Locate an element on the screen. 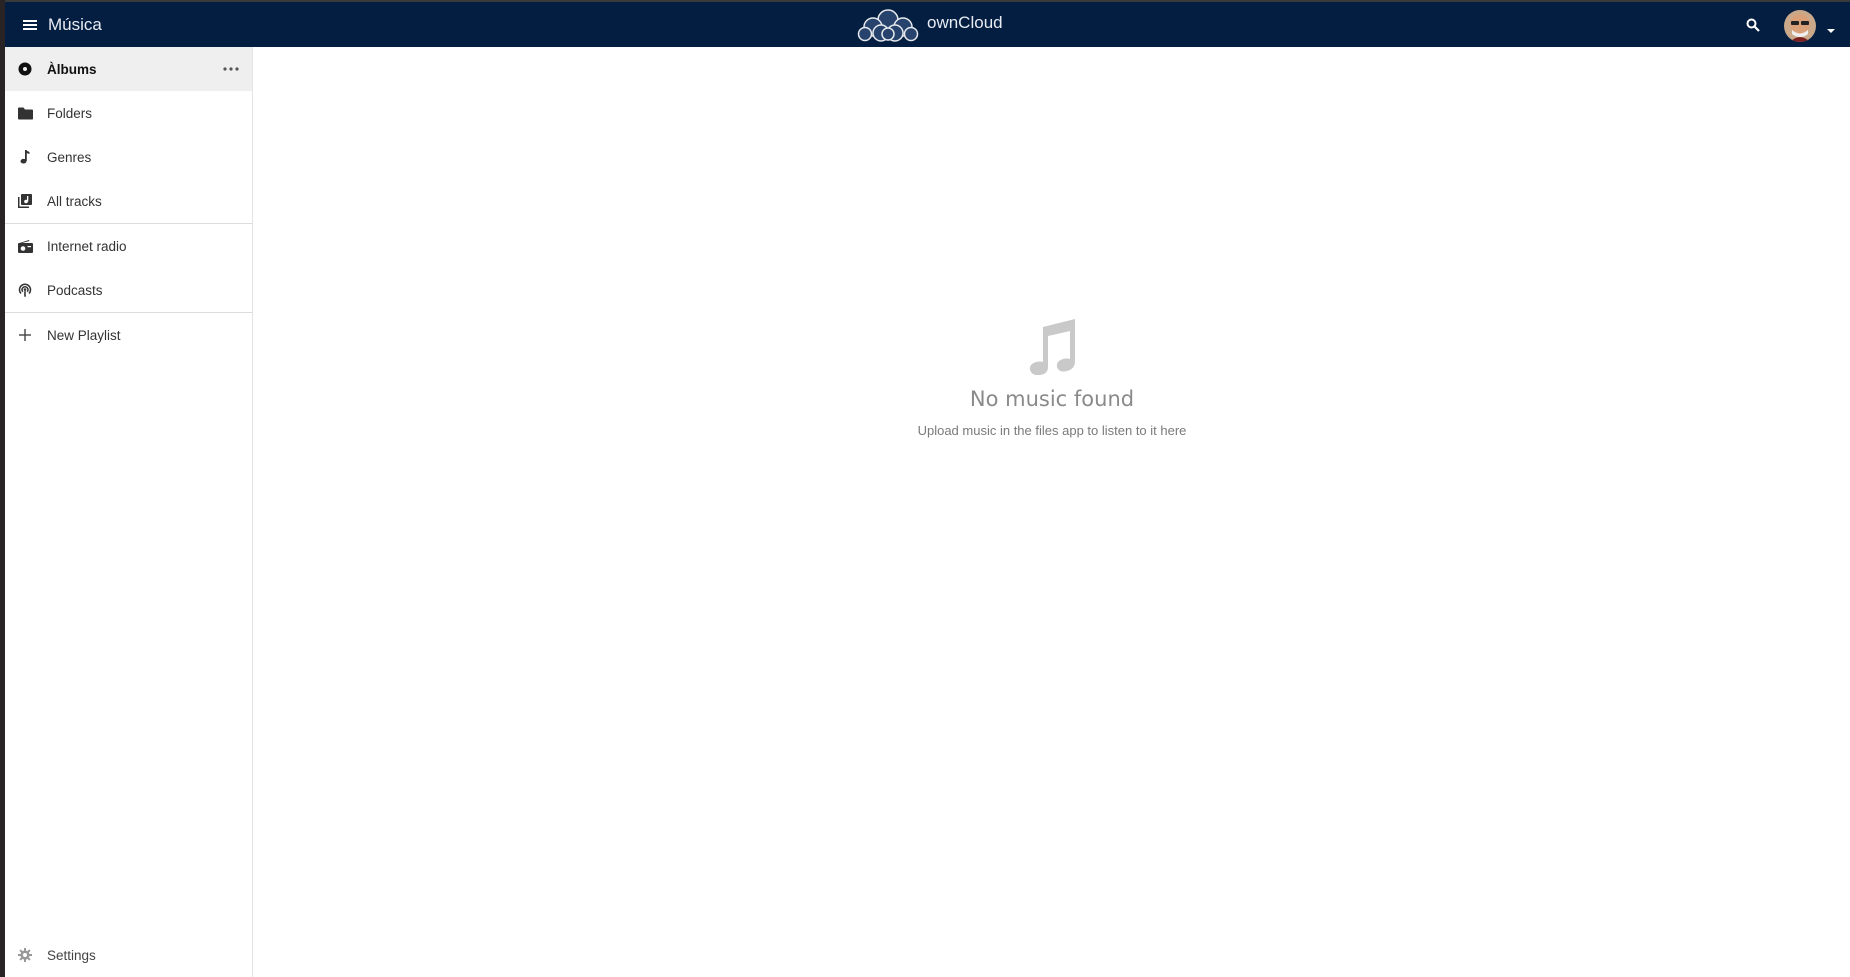  gear-icon is located at coordinates (25, 955).